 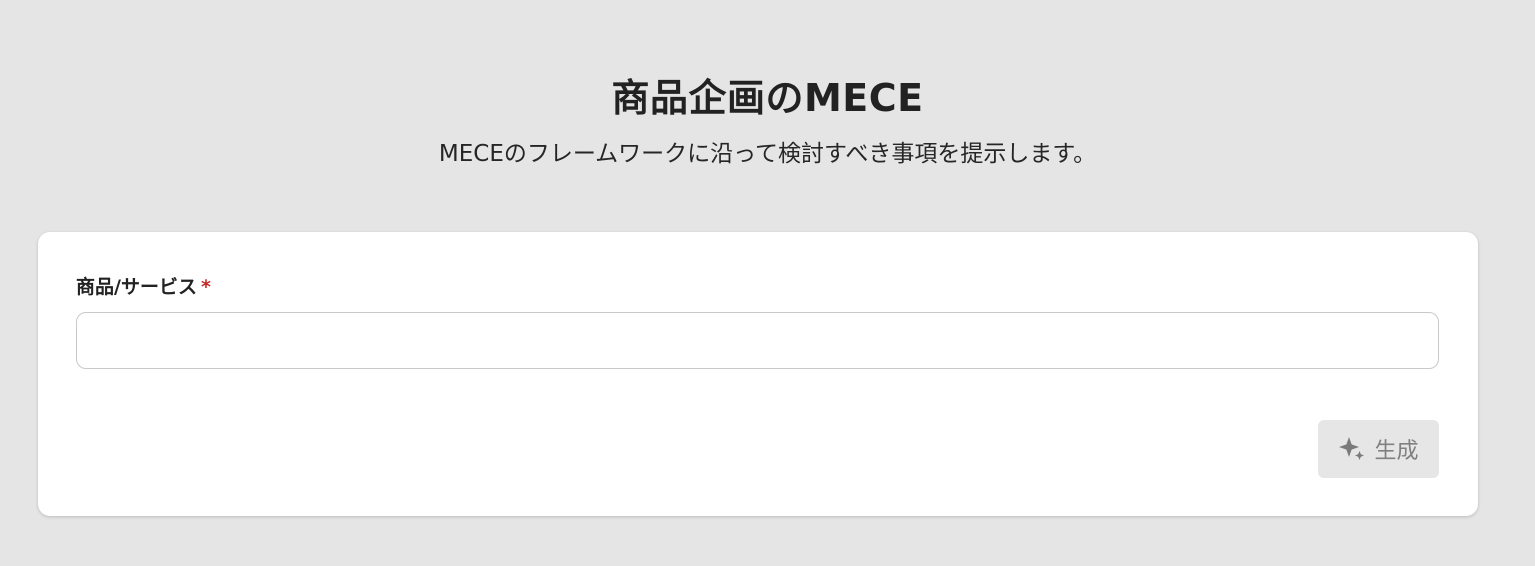 I want to click on generate-button: 生成, so click(x=1378, y=449).